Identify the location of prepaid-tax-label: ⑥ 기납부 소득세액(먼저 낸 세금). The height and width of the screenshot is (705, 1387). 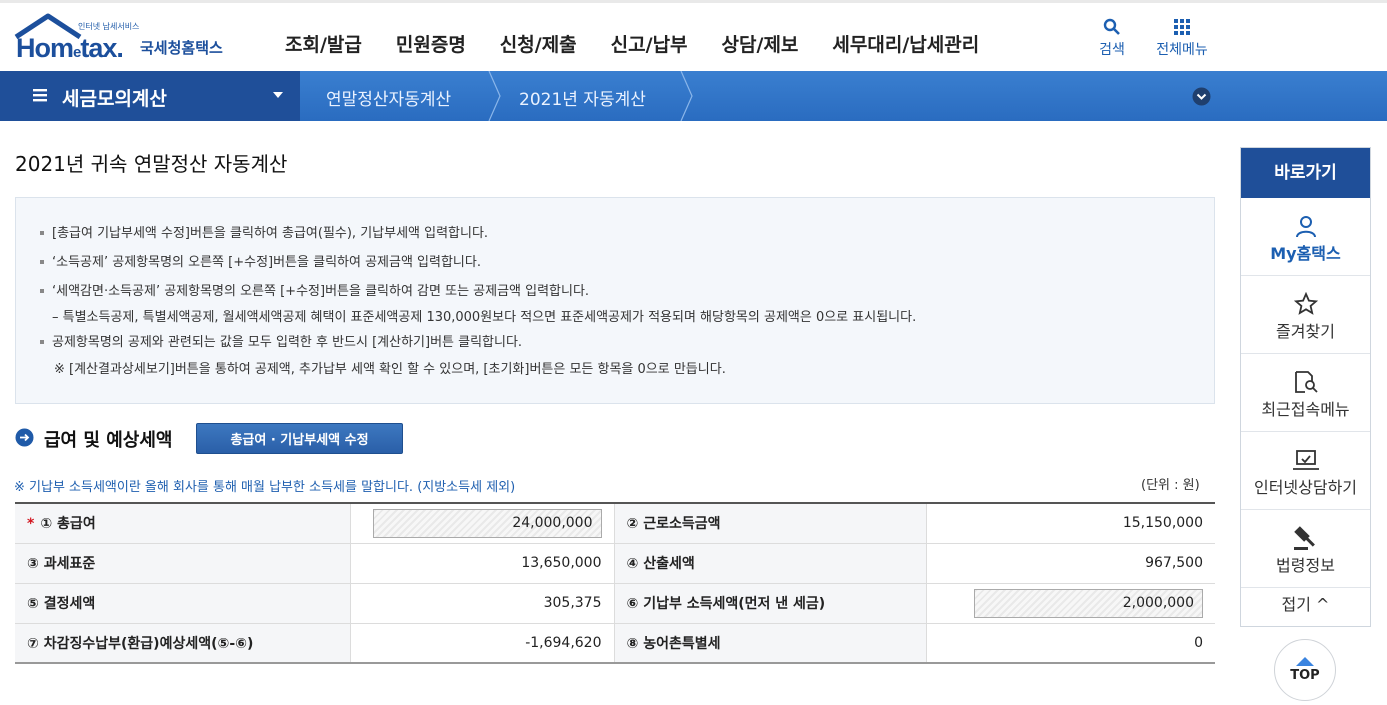
(770, 603).